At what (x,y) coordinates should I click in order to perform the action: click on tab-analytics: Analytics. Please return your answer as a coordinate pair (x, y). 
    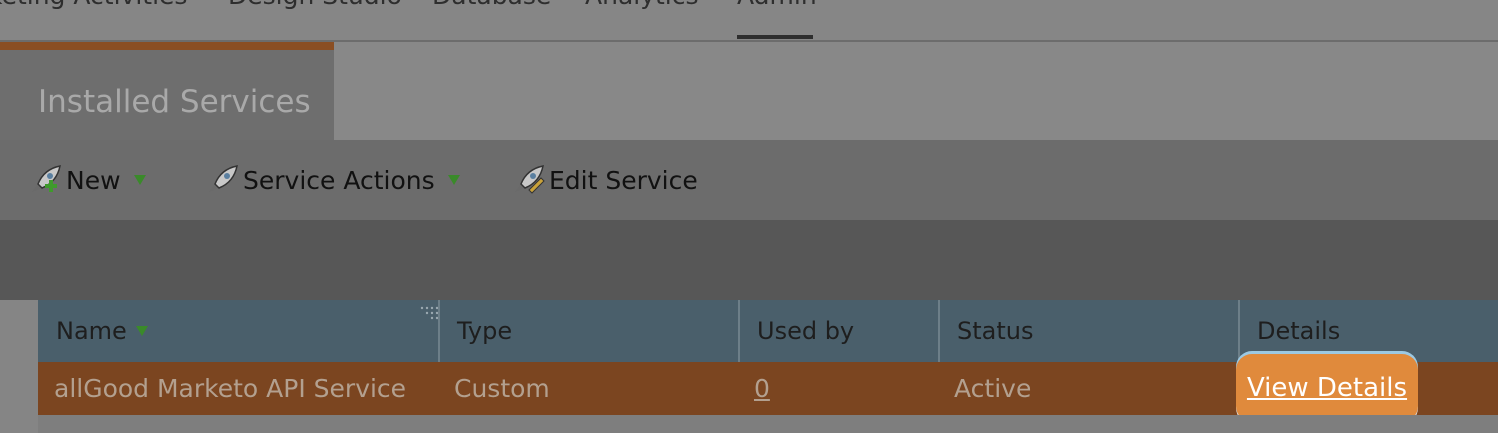
    Looking at the image, I should click on (642, 6).